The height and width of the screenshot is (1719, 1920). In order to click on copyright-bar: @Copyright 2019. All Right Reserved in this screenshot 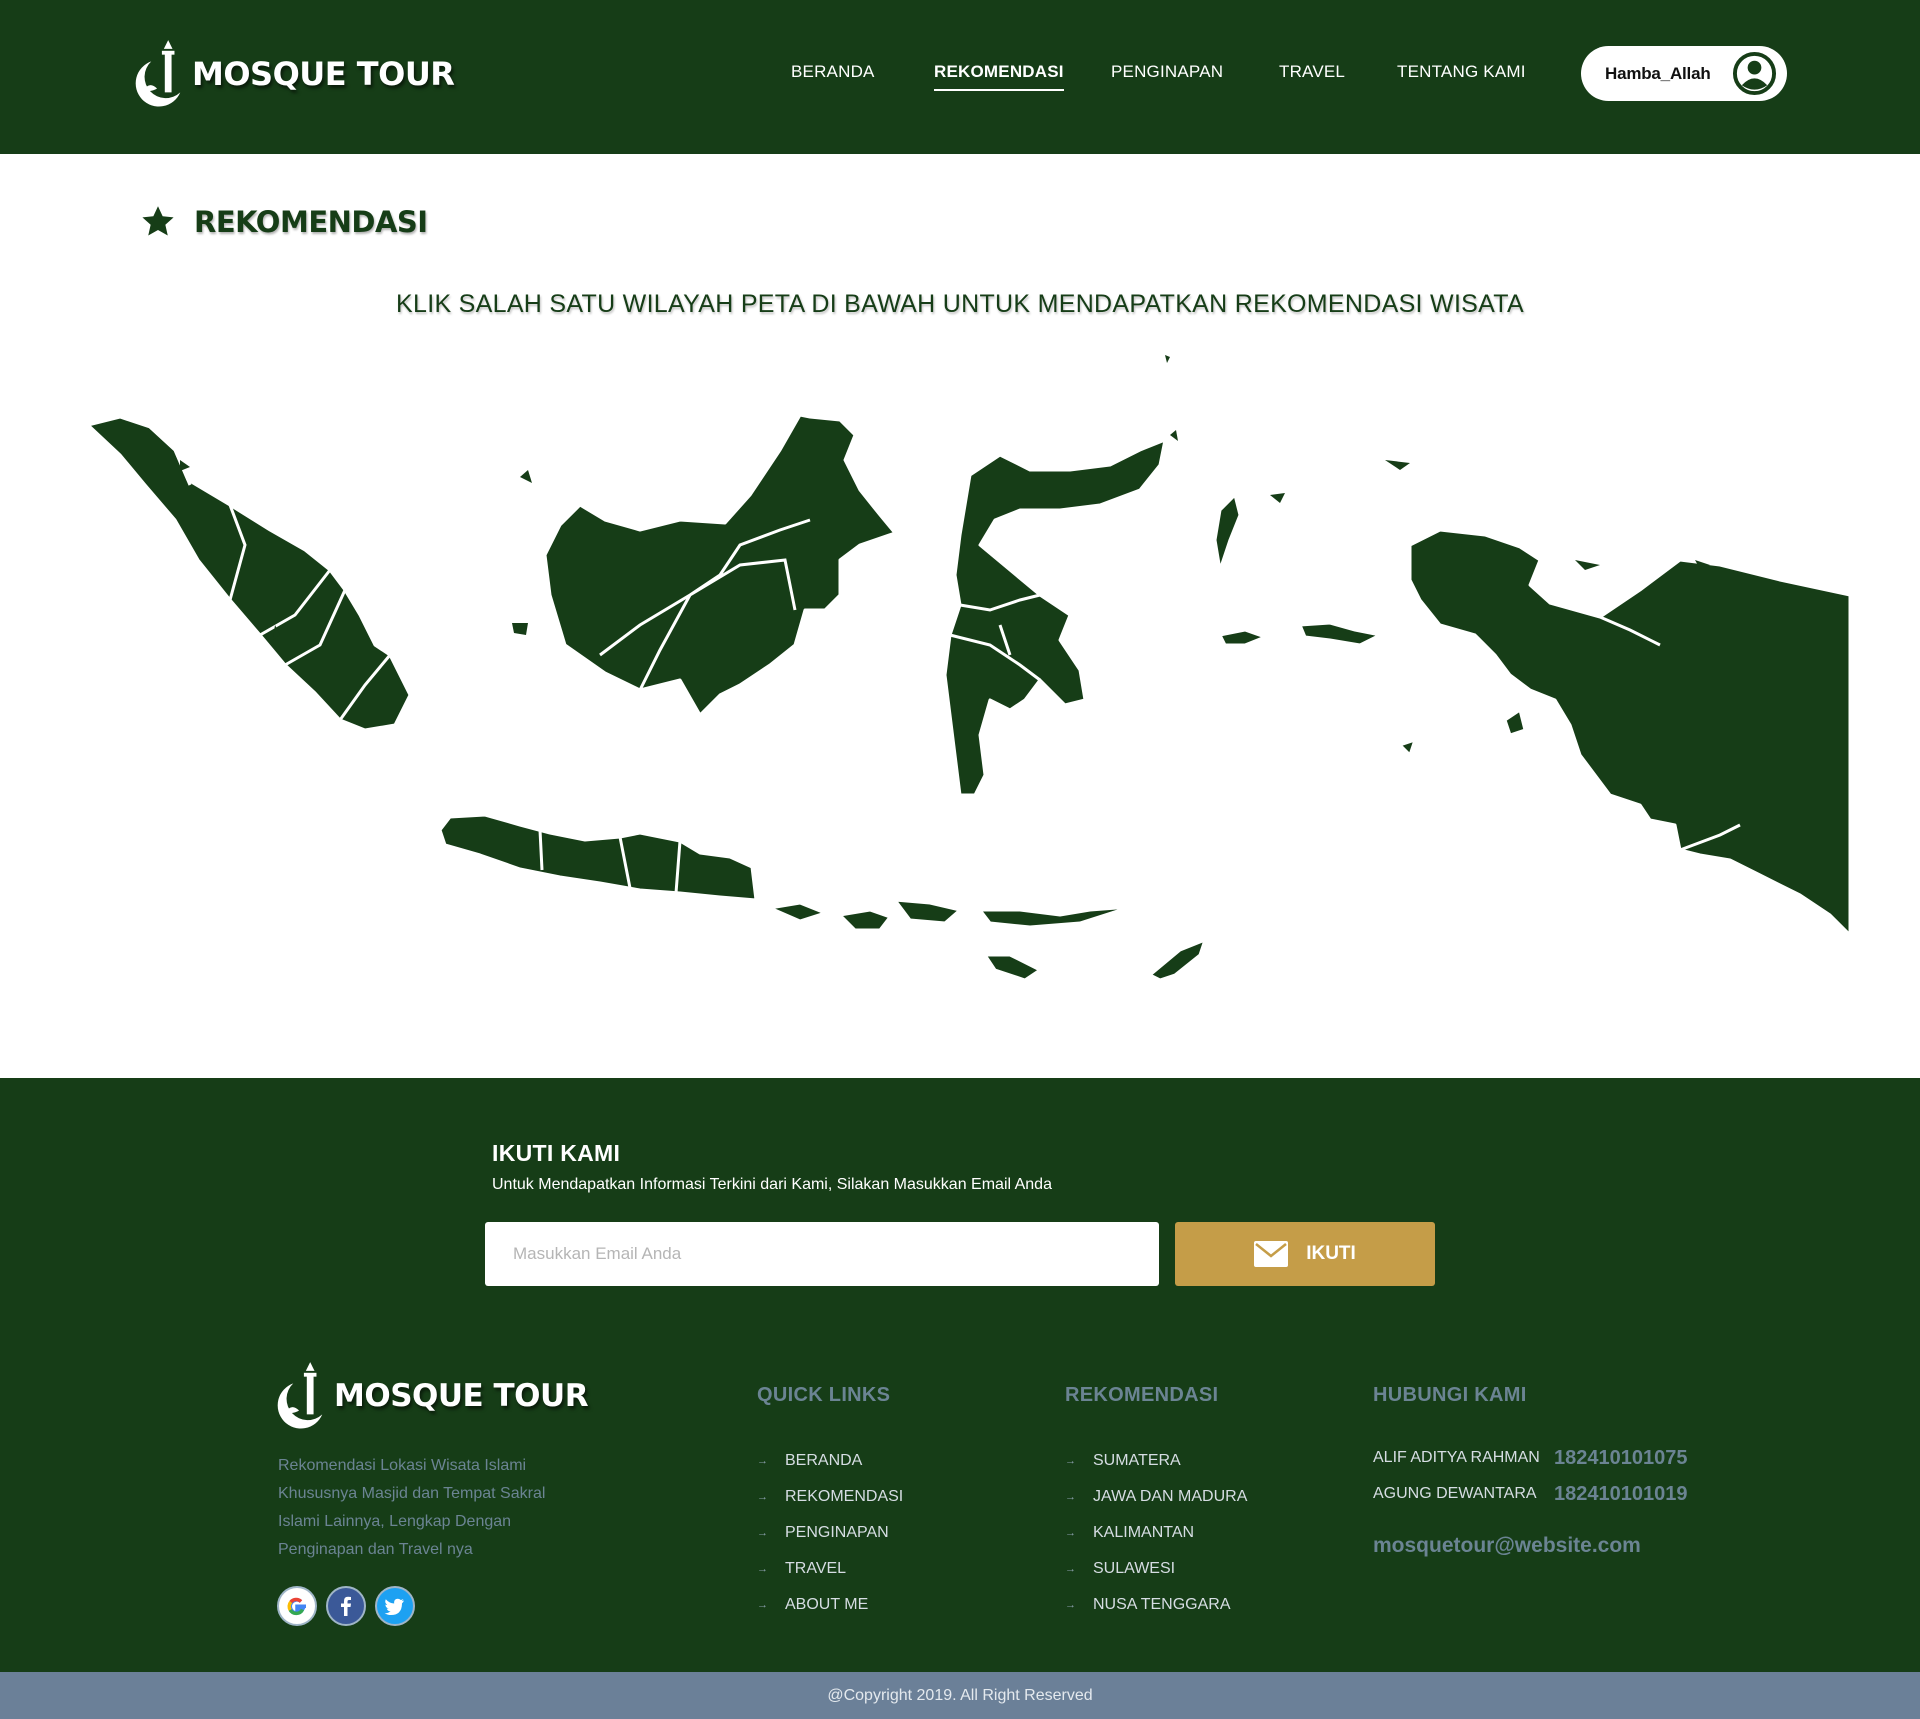, I will do `click(960, 1695)`.